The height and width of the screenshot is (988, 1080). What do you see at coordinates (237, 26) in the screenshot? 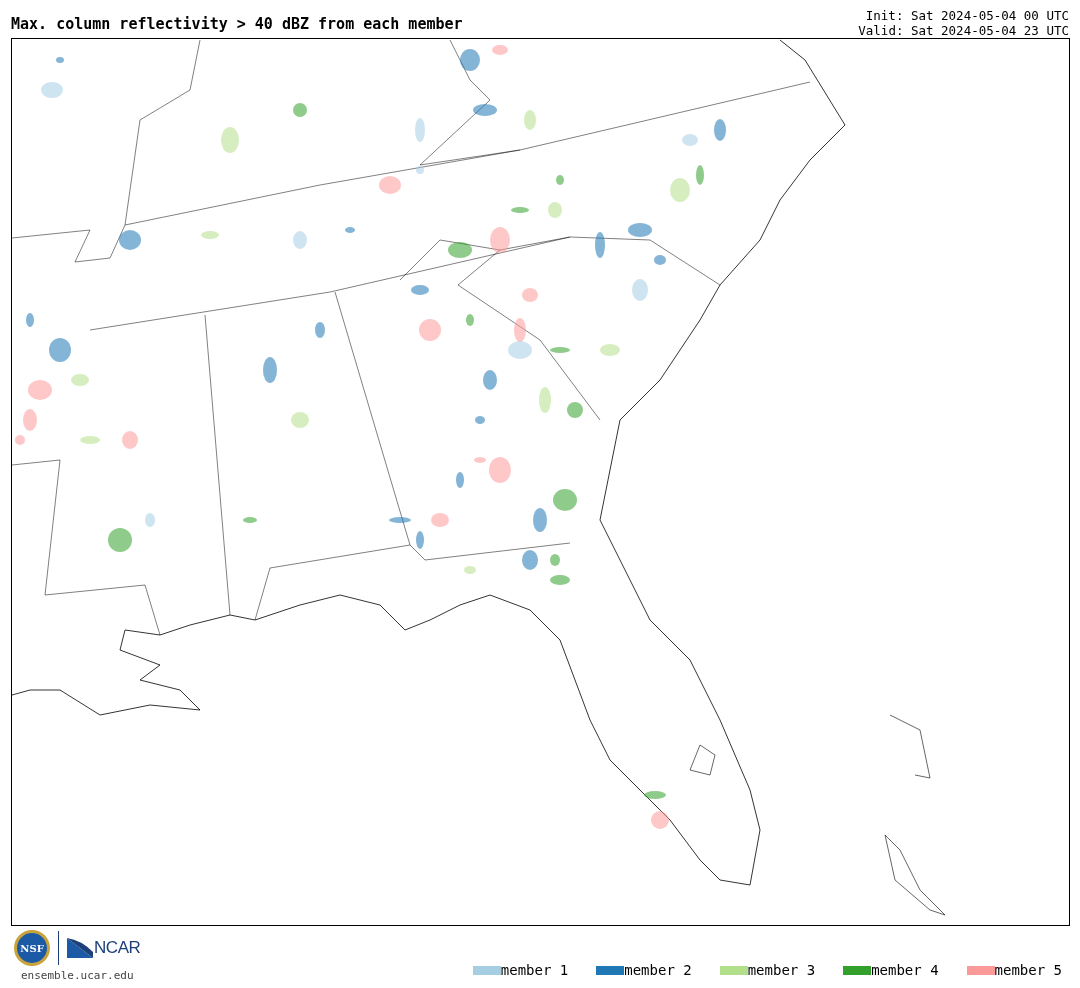
I see `plot-title: Max. column reflectivity > 40 dBZ from each member` at bounding box center [237, 26].